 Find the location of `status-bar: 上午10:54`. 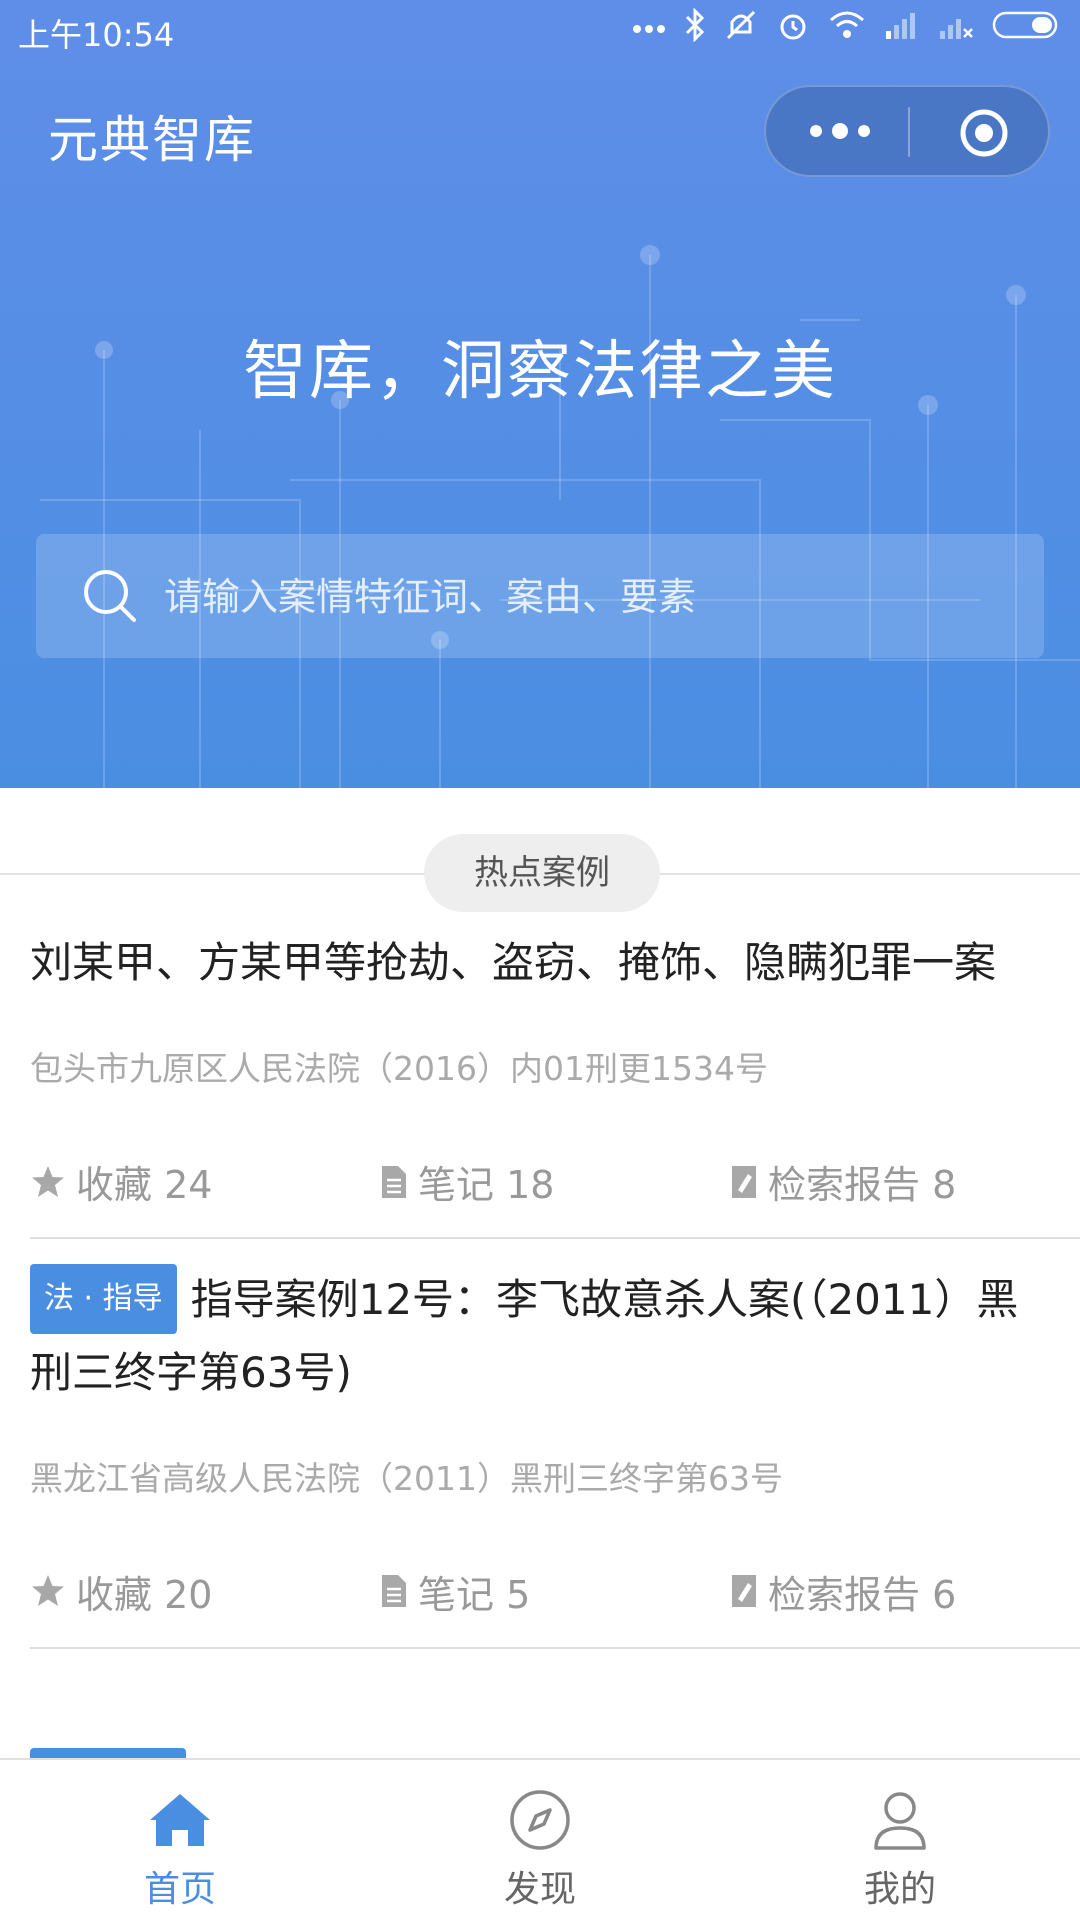

status-bar: 上午10:54 is located at coordinates (540, 32).